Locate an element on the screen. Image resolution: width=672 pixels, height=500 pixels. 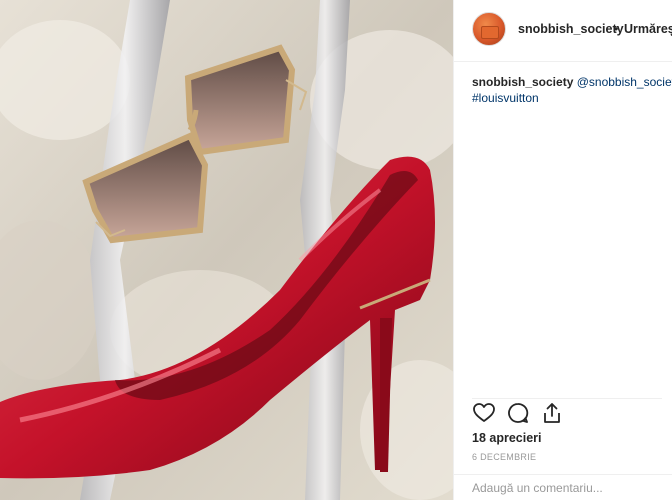
action-bar is located at coordinates (567, 413).